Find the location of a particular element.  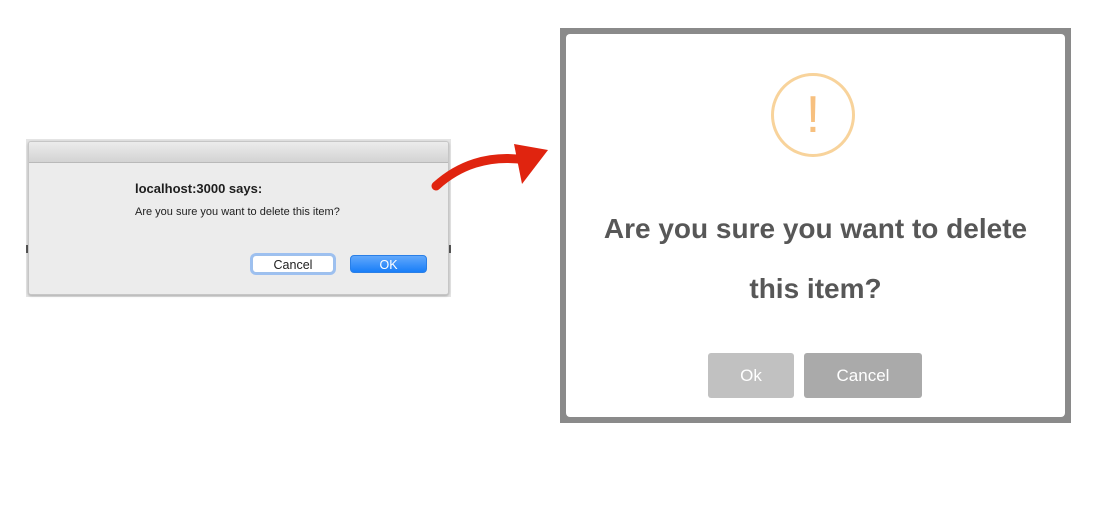

native-alert-title: localhost:3000 says: is located at coordinates (199, 188).